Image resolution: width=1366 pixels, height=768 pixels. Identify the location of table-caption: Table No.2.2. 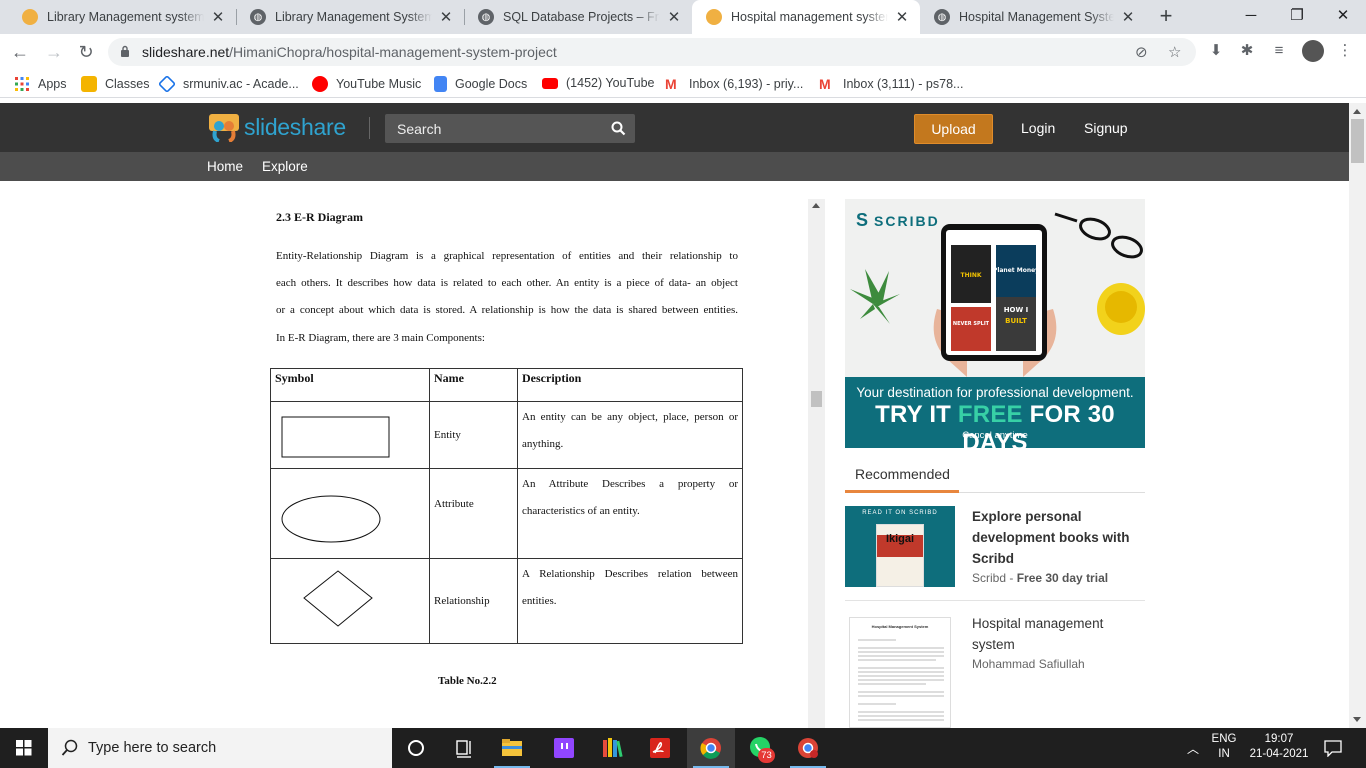
(467, 681).